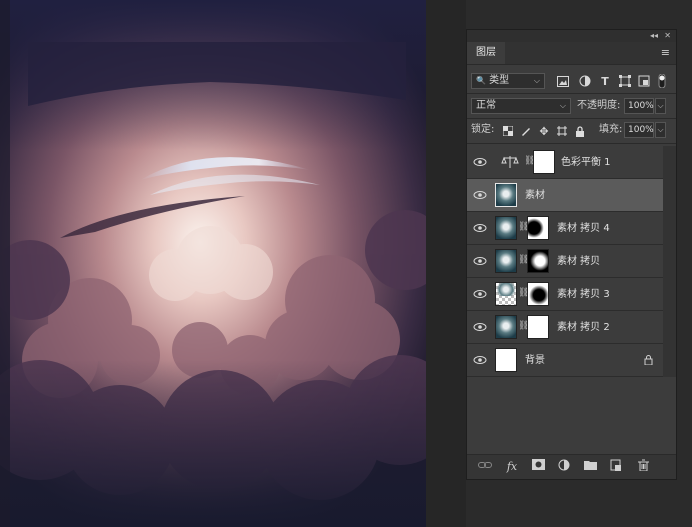 The image size is (692, 527). What do you see at coordinates (538, 467) in the screenshot?
I see `add-mask-icon` at bounding box center [538, 467].